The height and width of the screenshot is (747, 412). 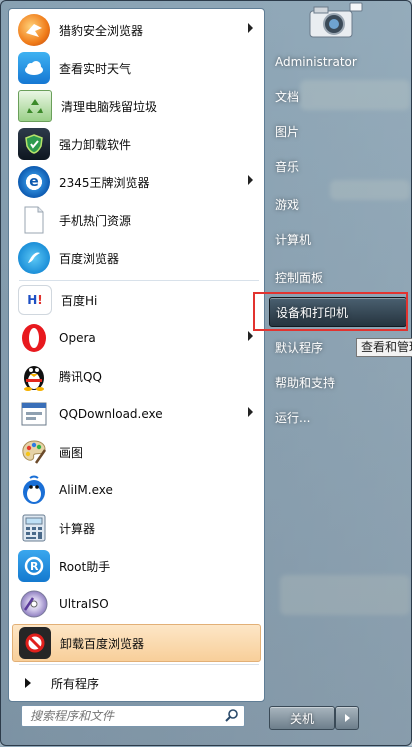 What do you see at coordinates (136, 220) in the screenshot?
I see `program-item-mobile-resources: 手机热门资源` at bounding box center [136, 220].